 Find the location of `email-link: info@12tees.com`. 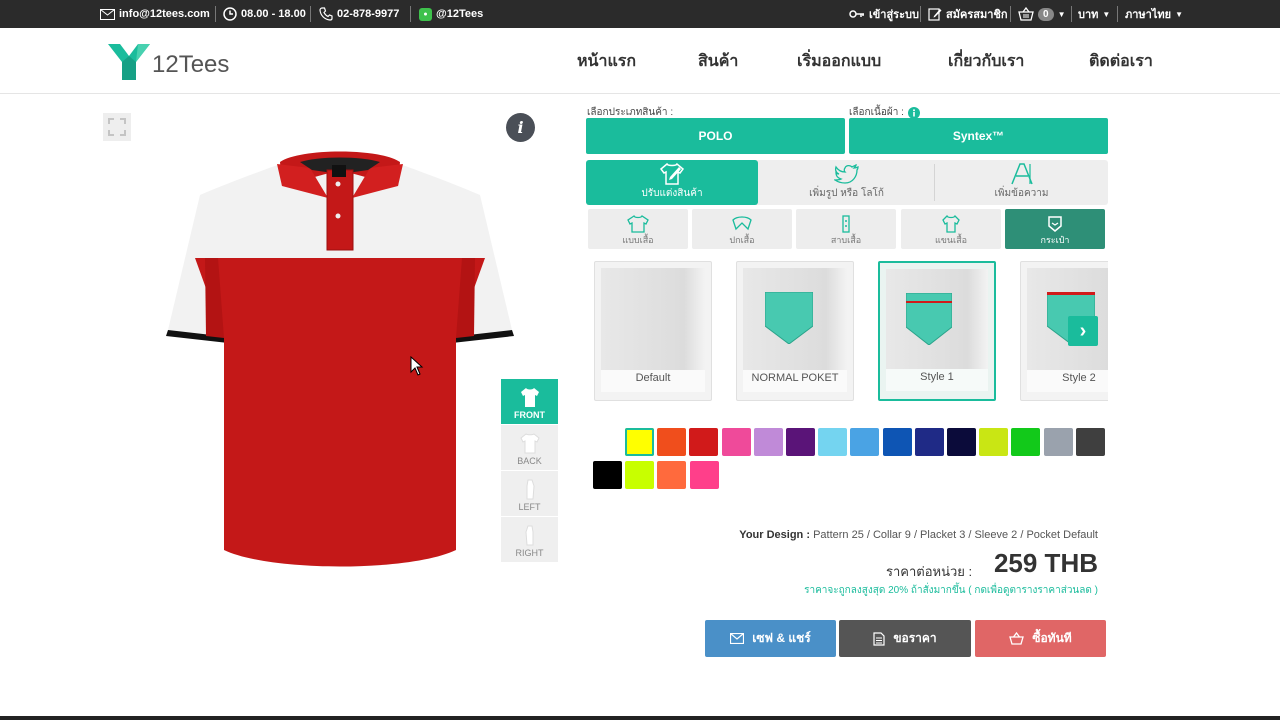

email-link: info@12tees.com is located at coordinates (155, 14).